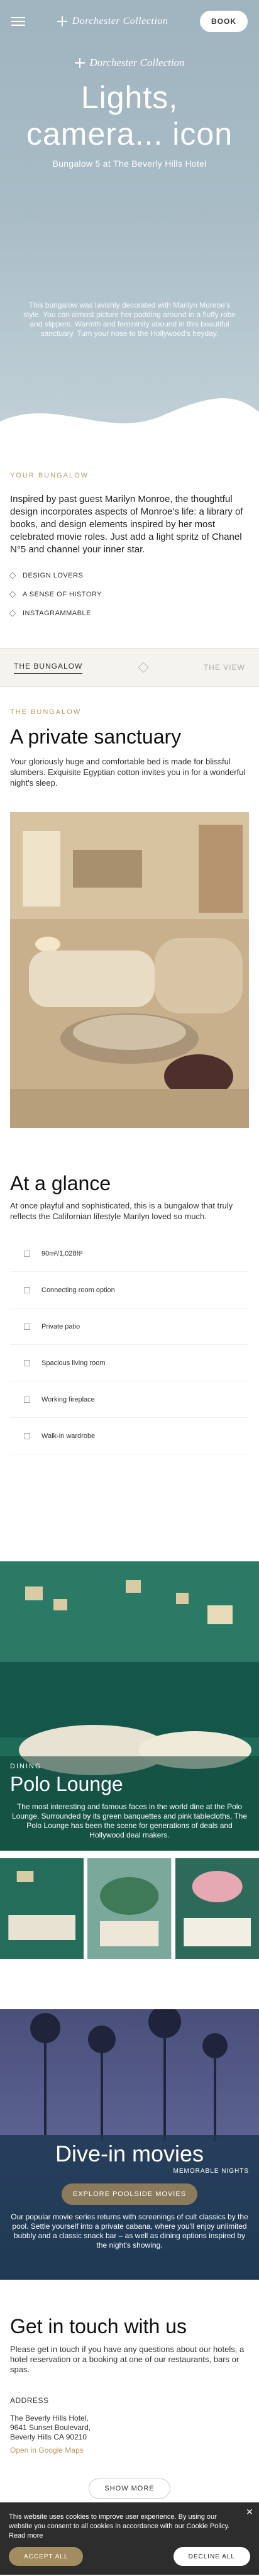  Describe the element at coordinates (129, 425) in the screenshot. I see `hero-wave` at that location.